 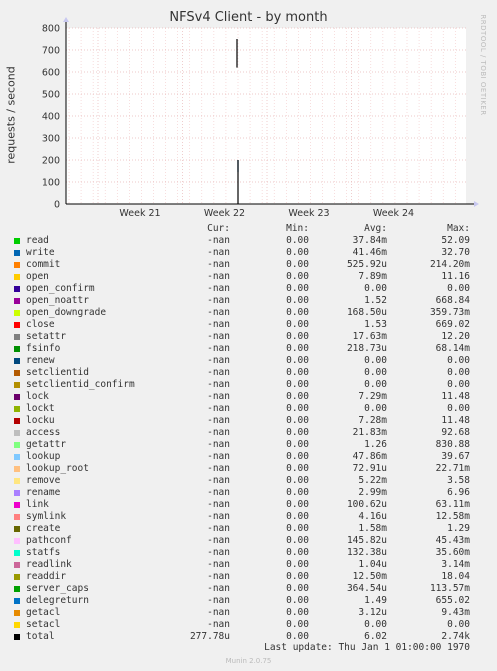 I want to click on series-name: getacl, so click(x=43, y=612).